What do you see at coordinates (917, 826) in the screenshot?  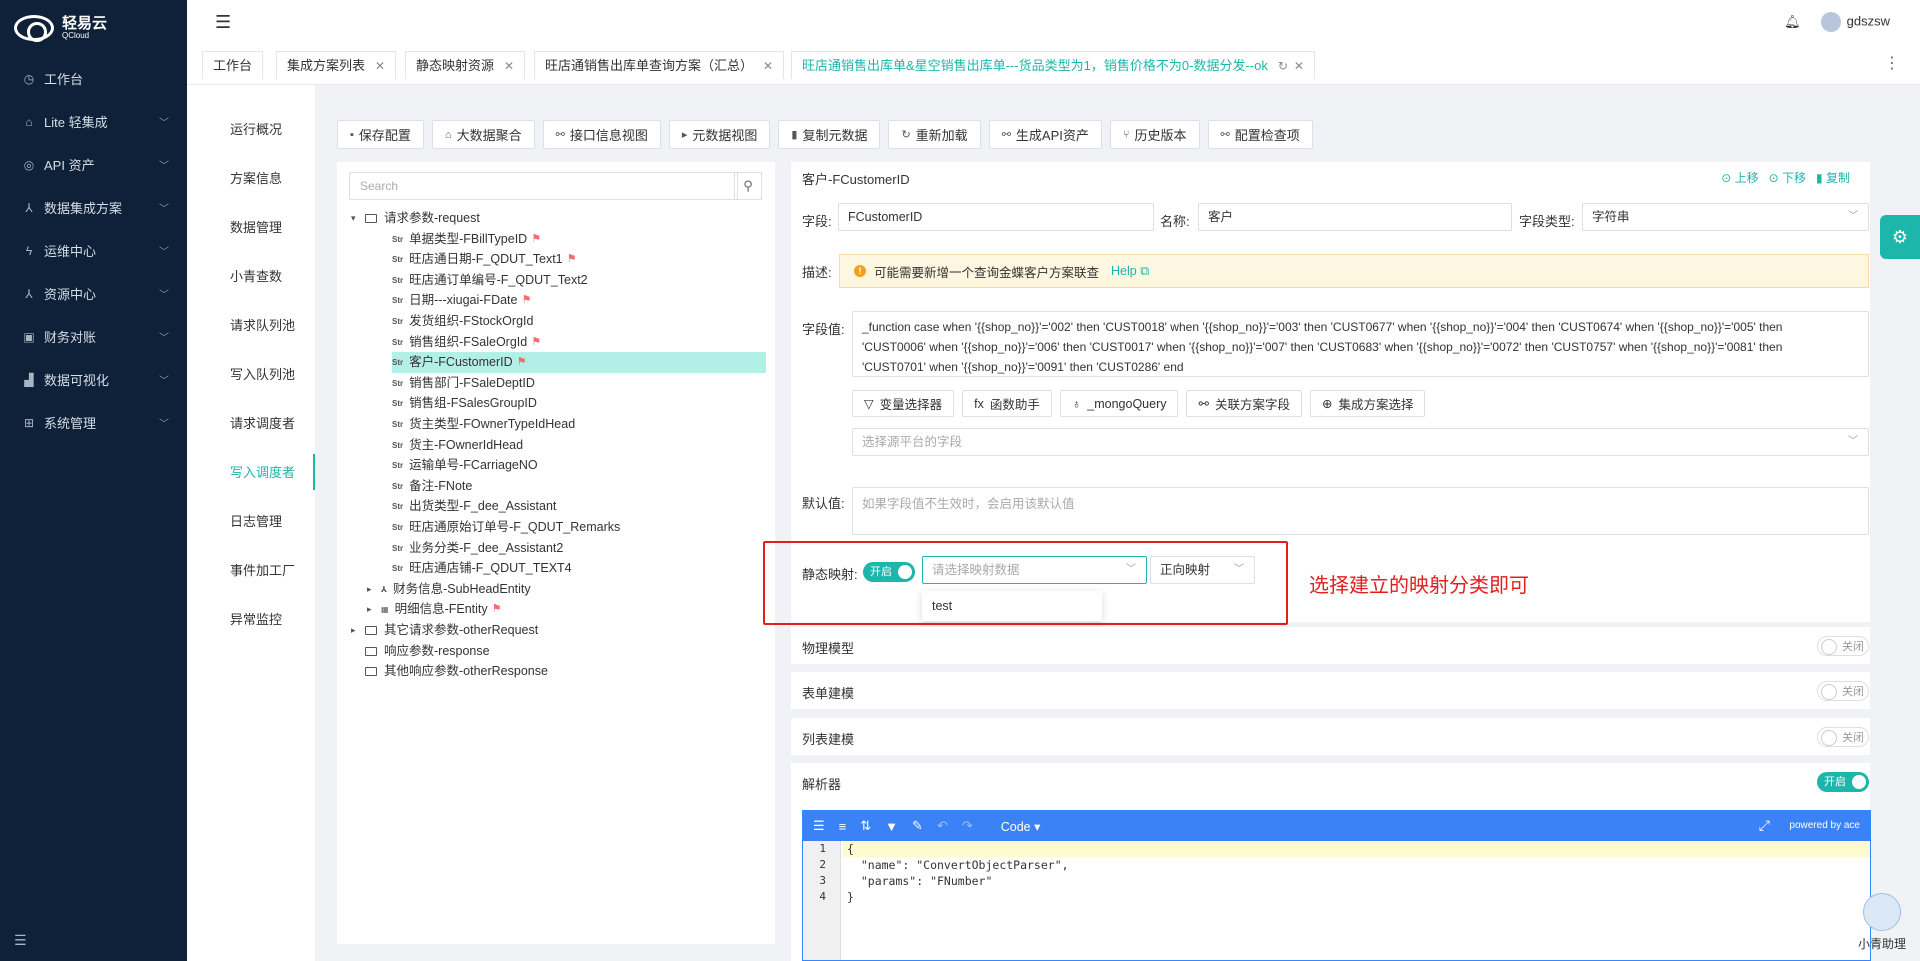 I see `repair-icon: ✎` at bounding box center [917, 826].